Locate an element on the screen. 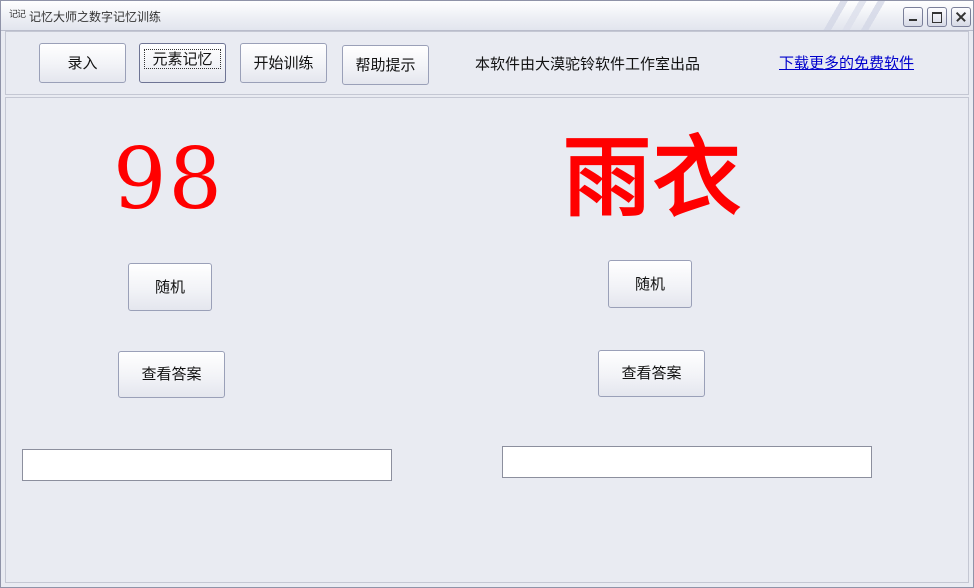  right-random-button-label: 随机 is located at coordinates (649, 284).